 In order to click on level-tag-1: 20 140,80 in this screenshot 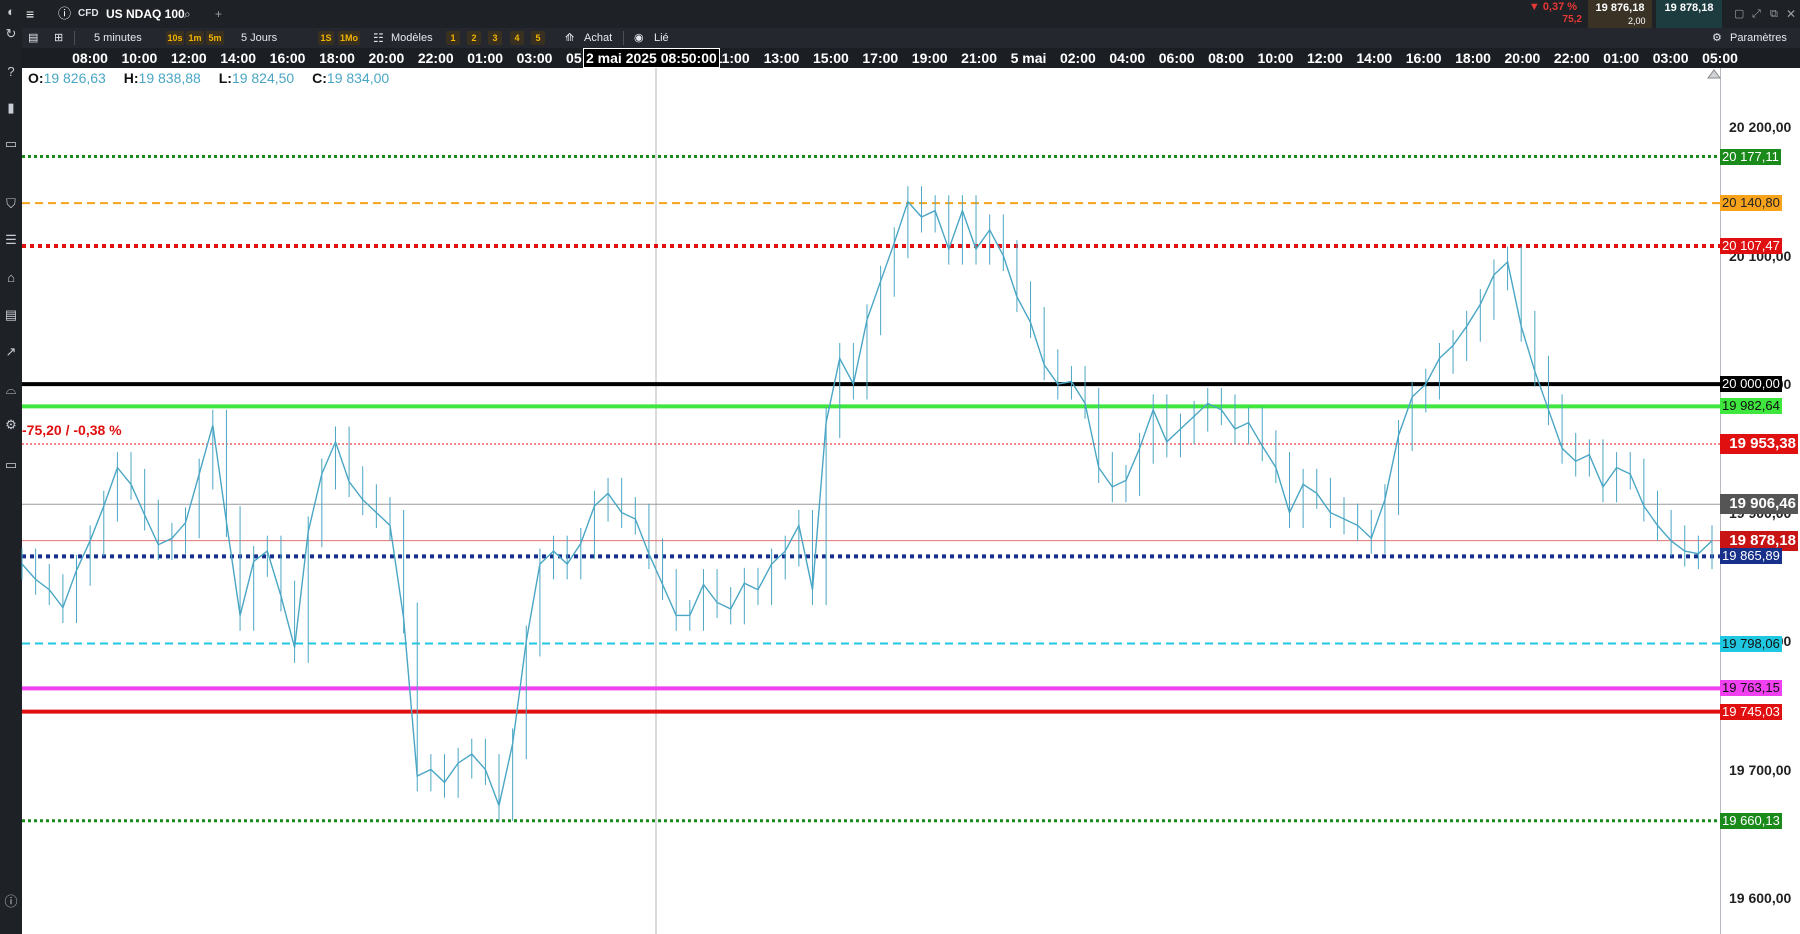, I will do `click(1751, 203)`.